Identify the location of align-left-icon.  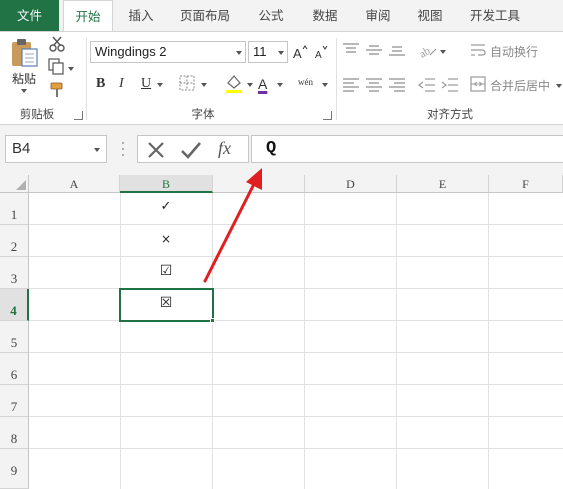
(351, 85).